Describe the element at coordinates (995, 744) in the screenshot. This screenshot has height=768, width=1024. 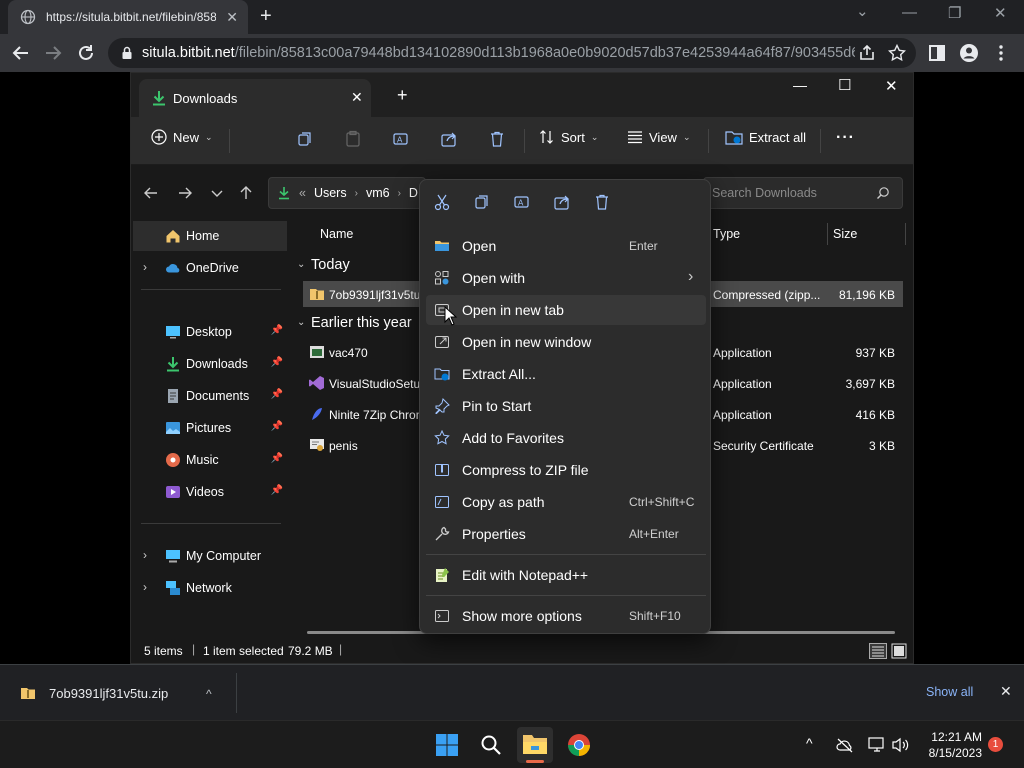
I see `notification-badge: 1` at that location.